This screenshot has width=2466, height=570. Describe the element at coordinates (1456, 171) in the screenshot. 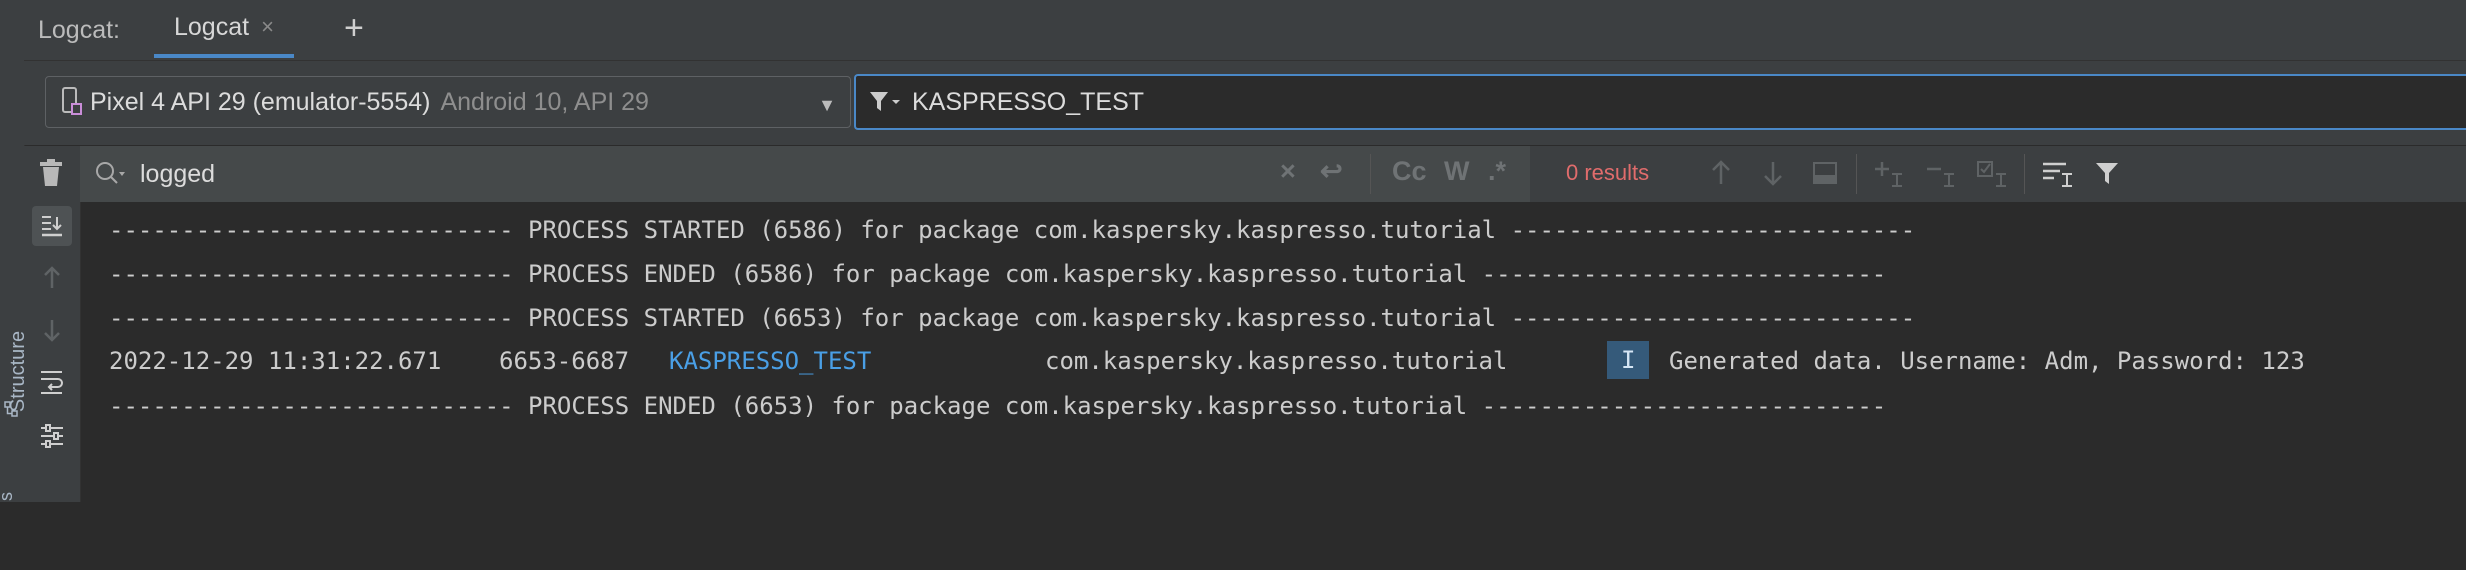

I see `whole-word-button: W` at that location.